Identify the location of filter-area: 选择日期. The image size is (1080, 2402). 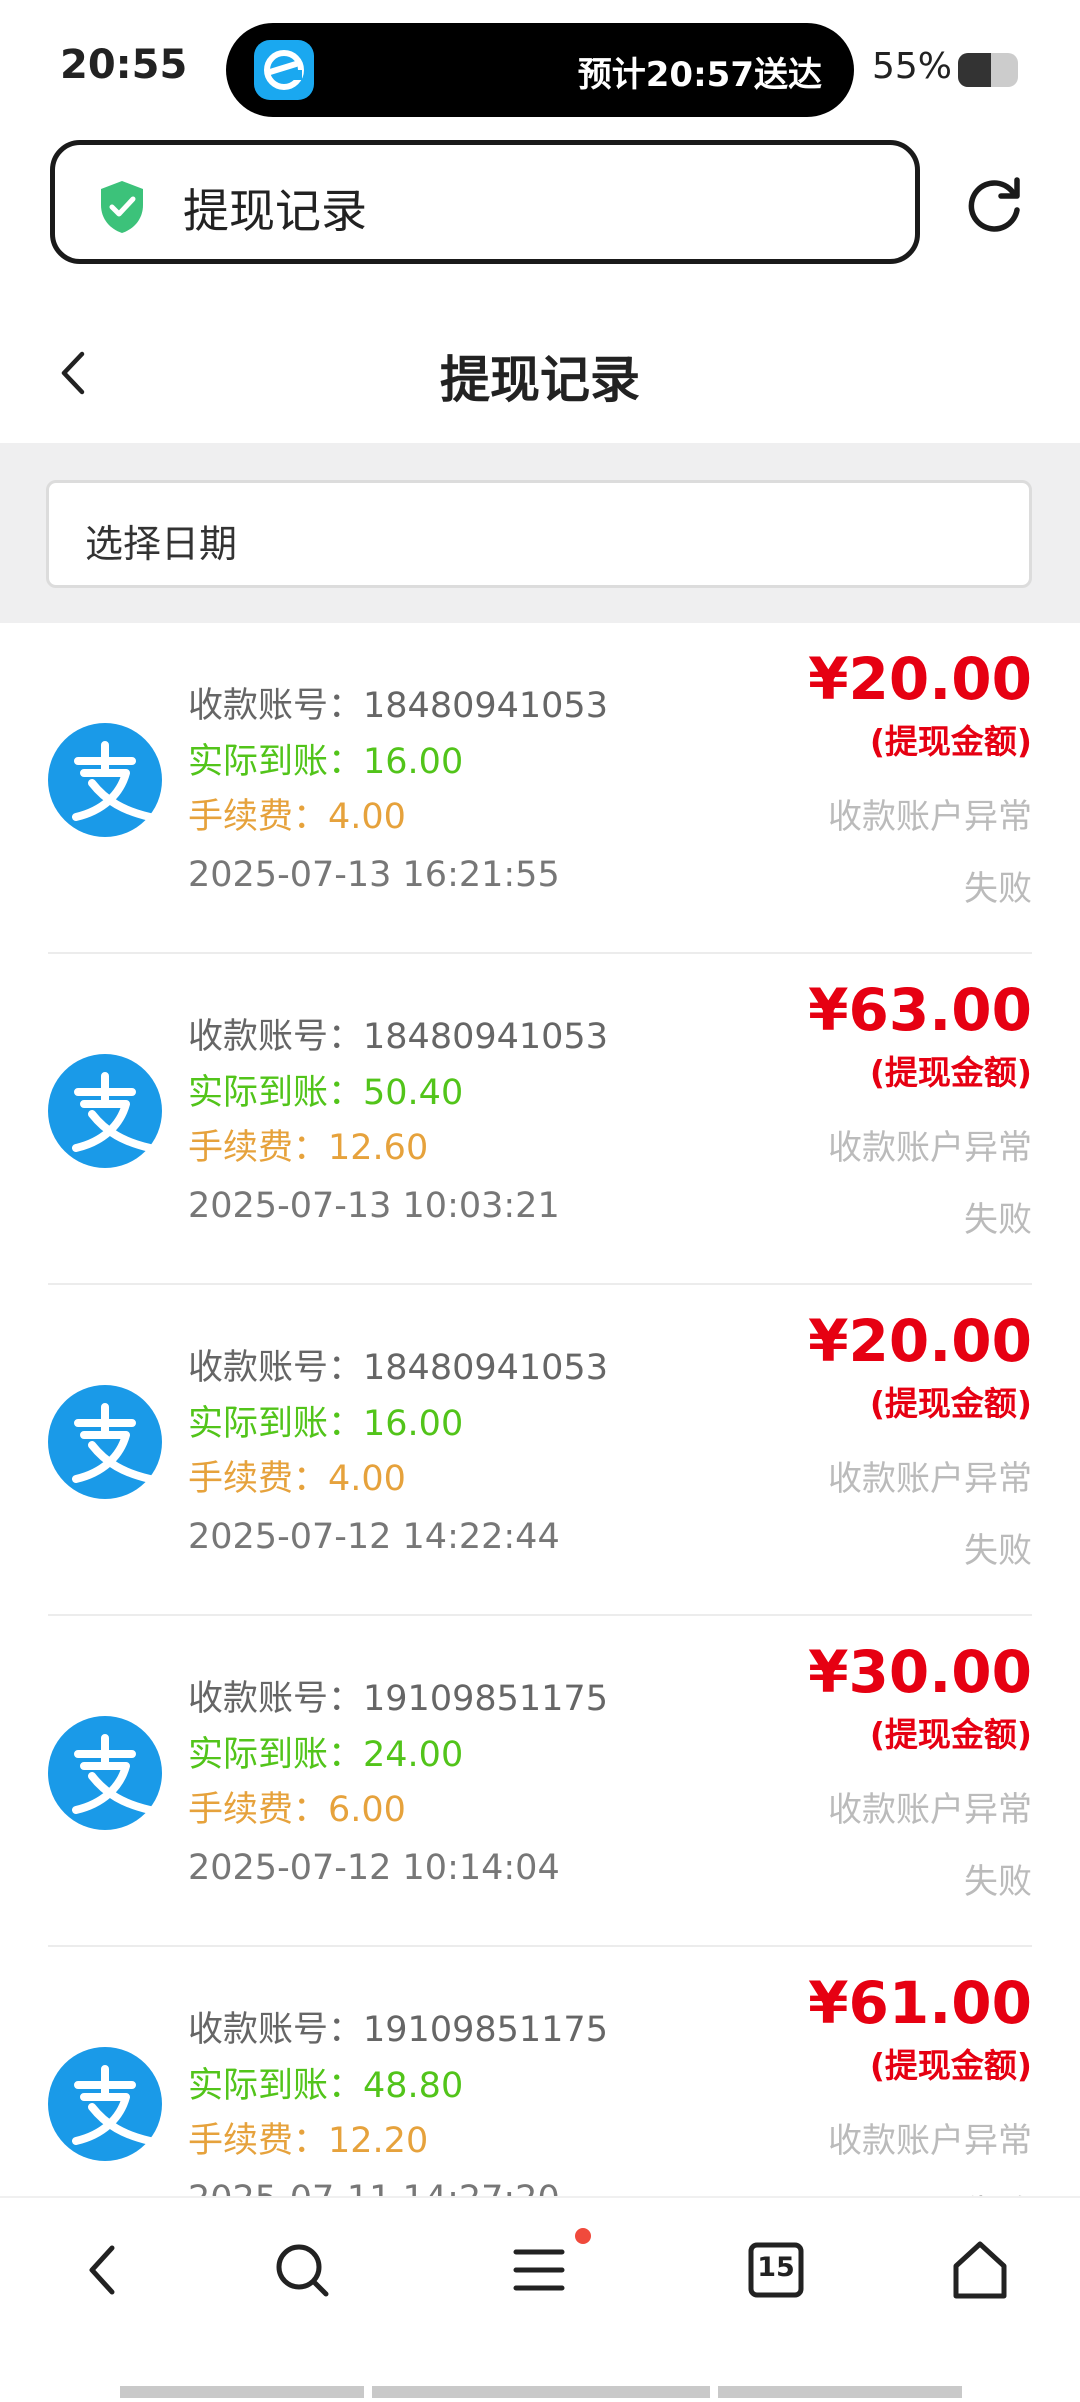
(540, 533).